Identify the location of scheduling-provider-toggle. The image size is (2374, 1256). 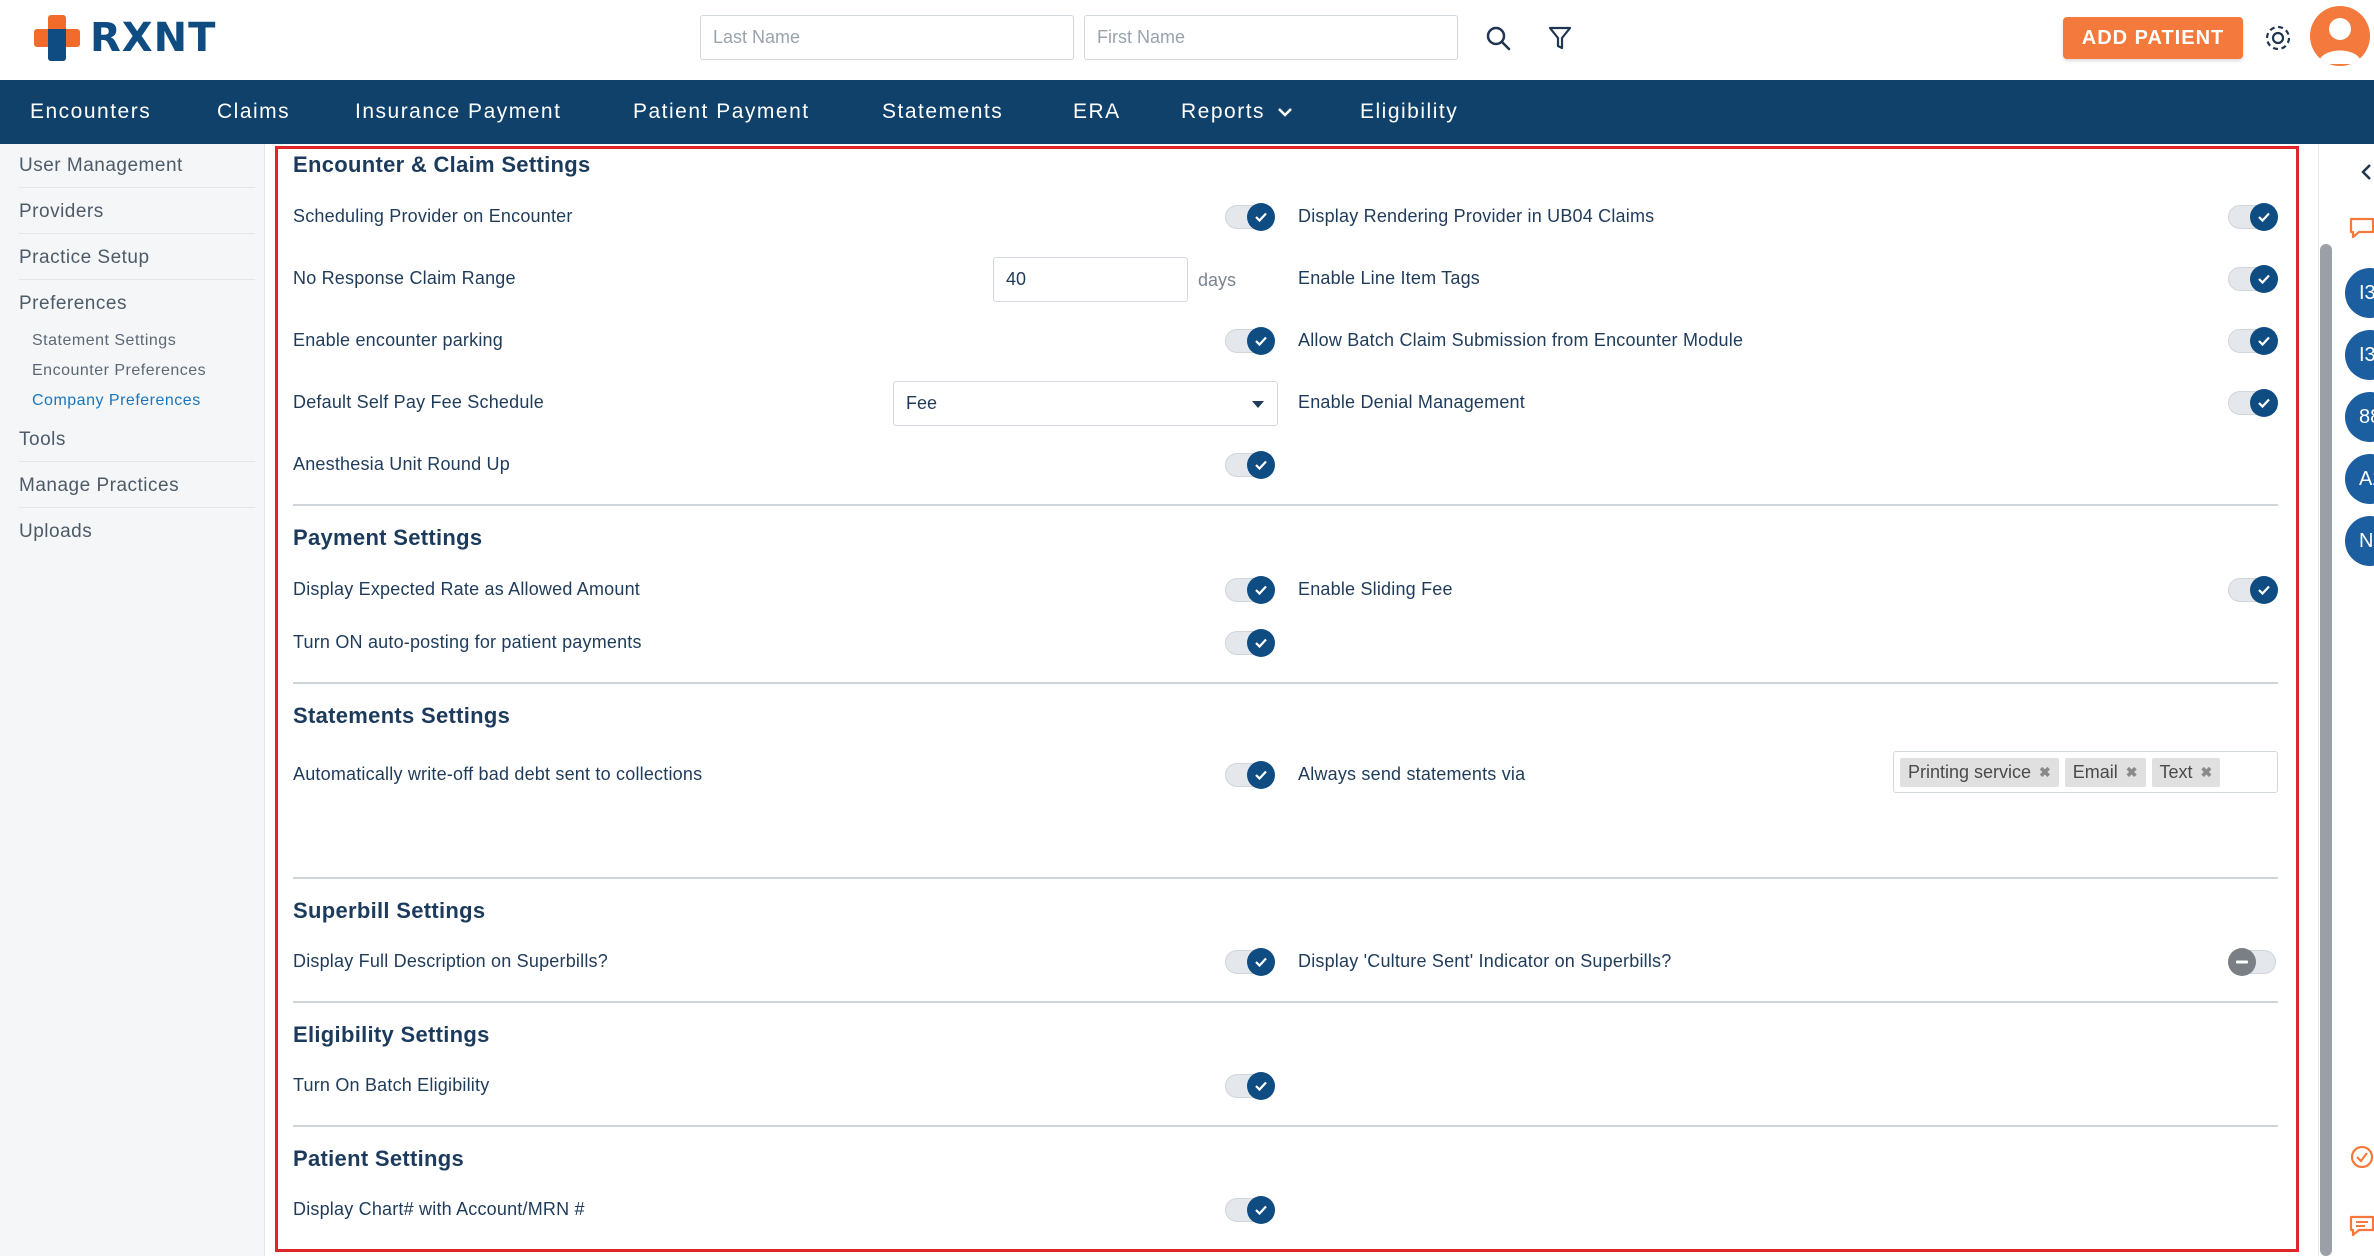
(1250, 217).